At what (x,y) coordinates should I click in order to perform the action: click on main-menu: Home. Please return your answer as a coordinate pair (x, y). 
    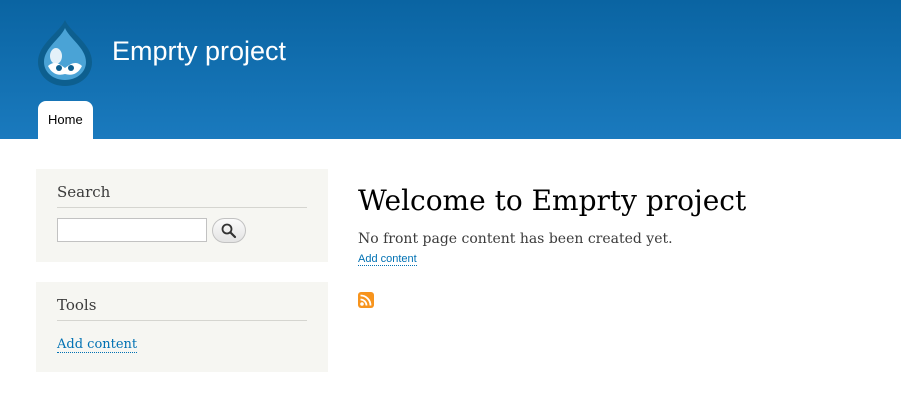
    Looking at the image, I should click on (65, 120).